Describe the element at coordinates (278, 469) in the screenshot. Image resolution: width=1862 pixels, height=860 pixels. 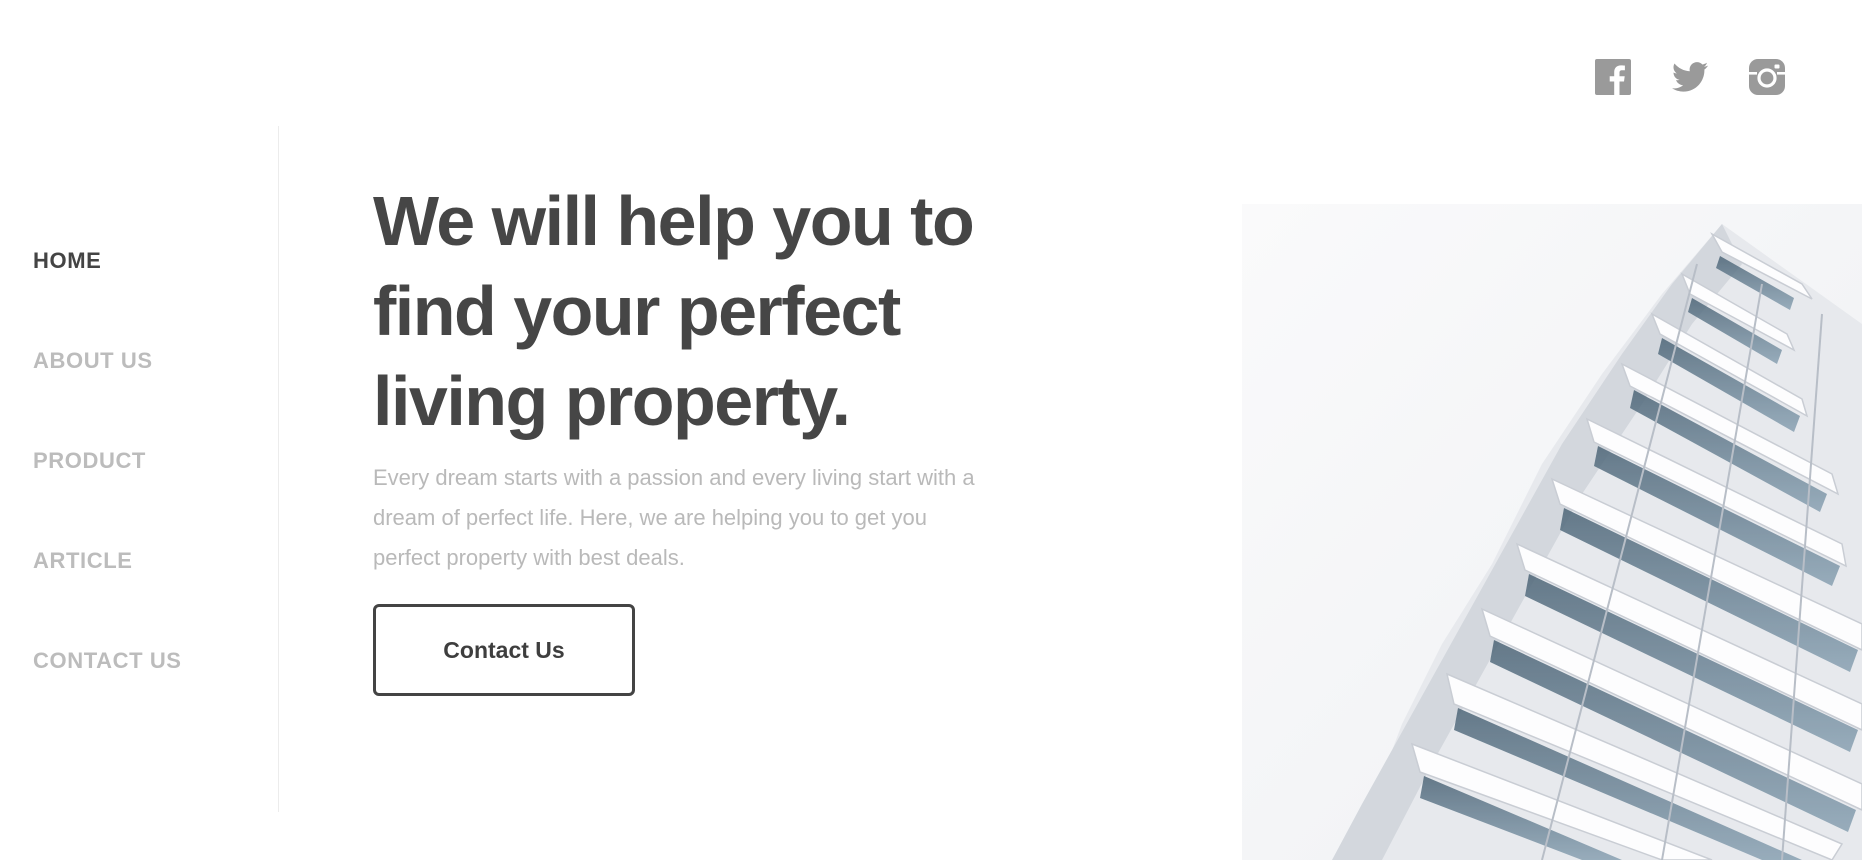
I see `sidebar-divider` at that location.